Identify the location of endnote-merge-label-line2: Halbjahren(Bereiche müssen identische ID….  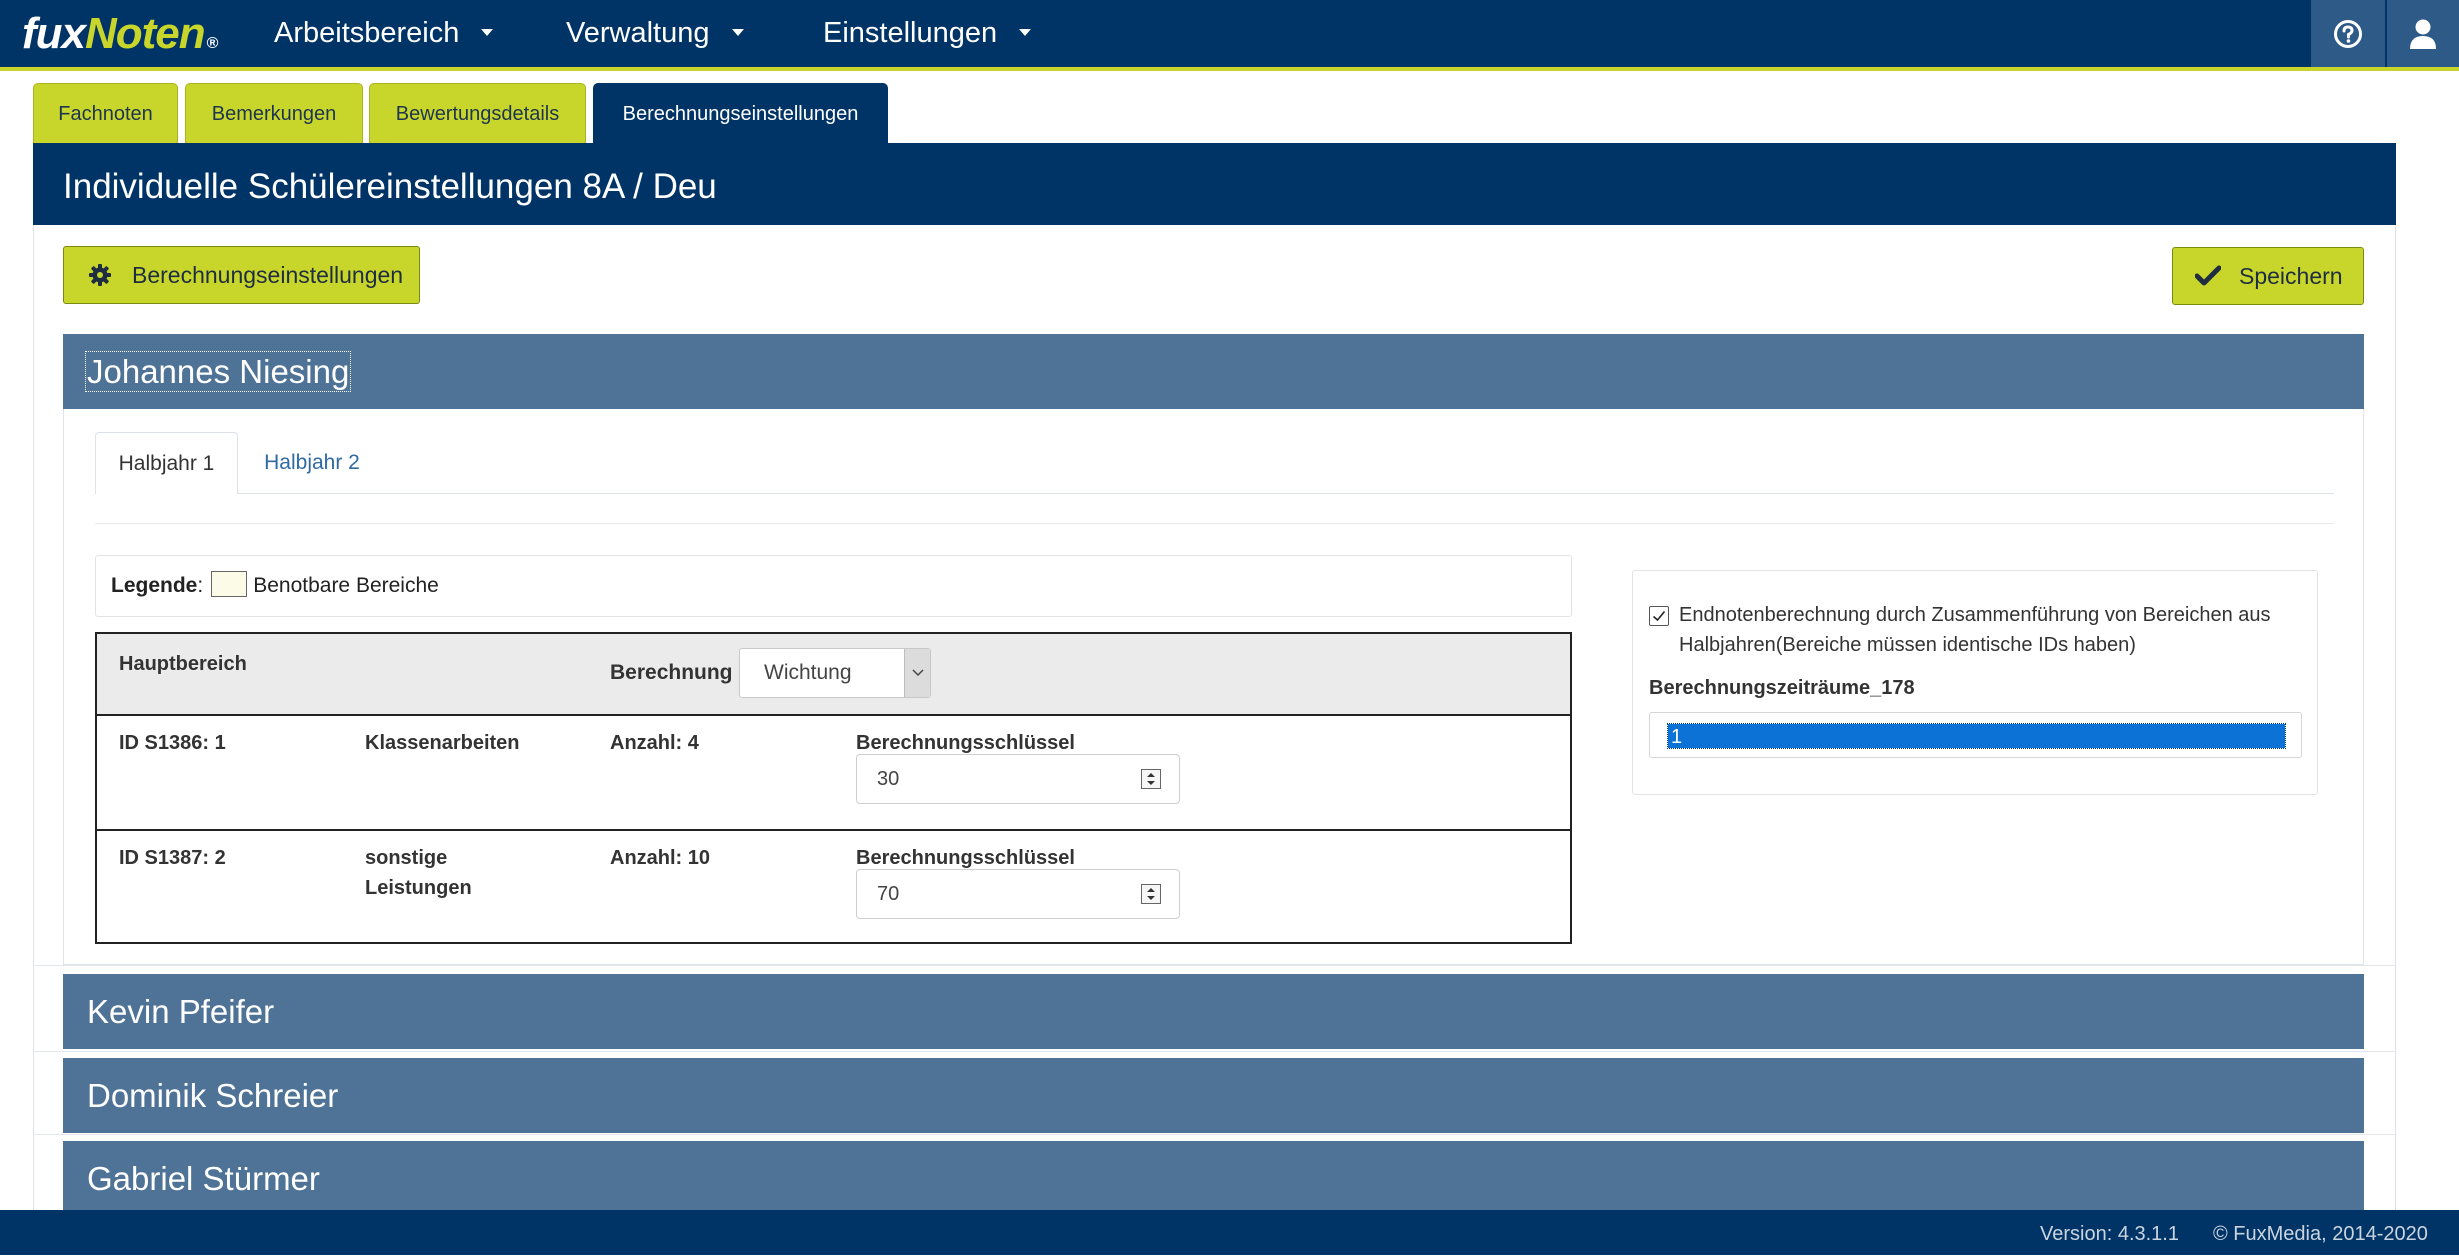
(1907, 645).